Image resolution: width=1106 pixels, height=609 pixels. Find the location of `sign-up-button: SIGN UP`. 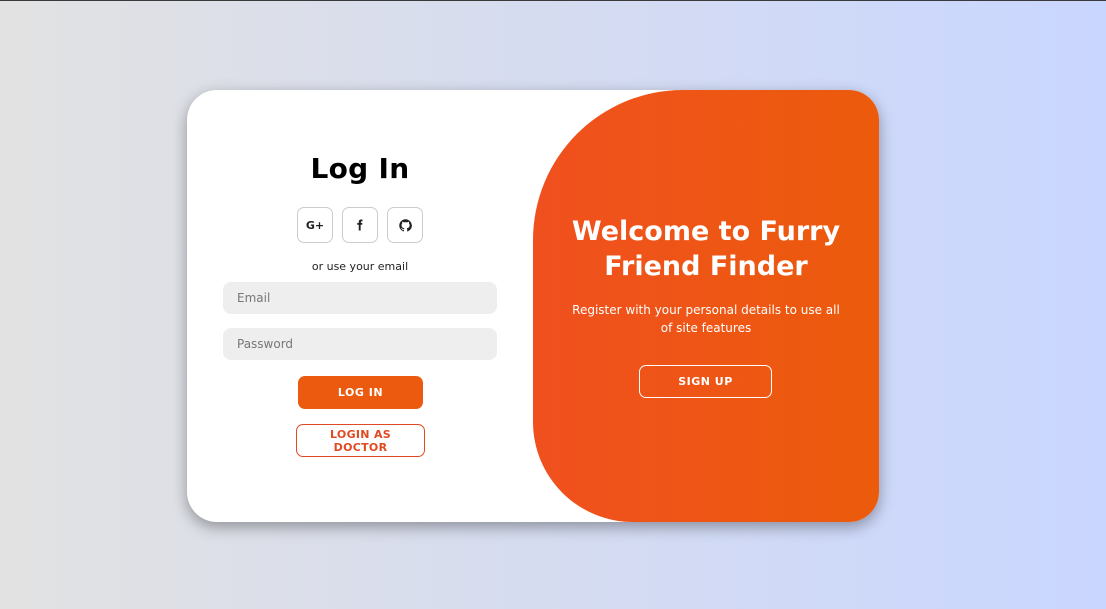

sign-up-button: SIGN UP is located at coordinates (705, 381).